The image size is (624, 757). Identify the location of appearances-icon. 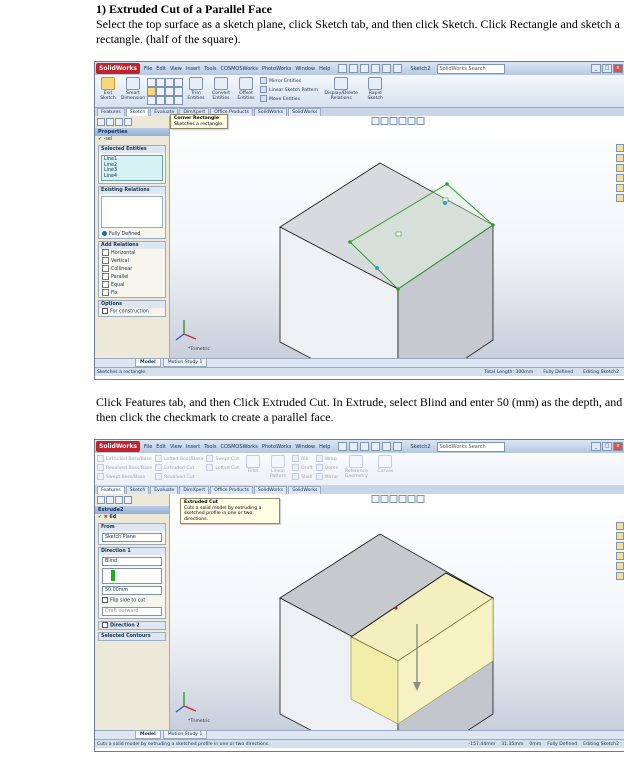
(620, 566).